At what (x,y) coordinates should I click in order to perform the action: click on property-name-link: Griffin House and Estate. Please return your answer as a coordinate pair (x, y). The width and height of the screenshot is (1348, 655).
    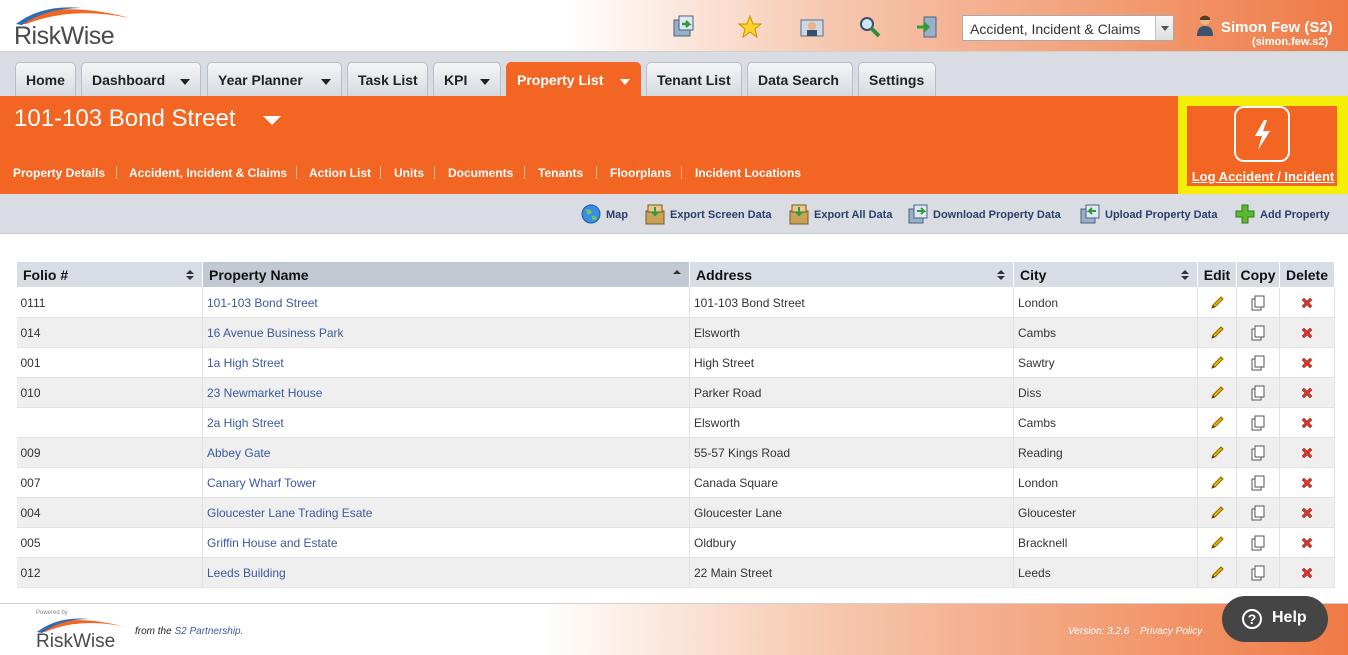
    Looking at the image, I should click on (272, 543).